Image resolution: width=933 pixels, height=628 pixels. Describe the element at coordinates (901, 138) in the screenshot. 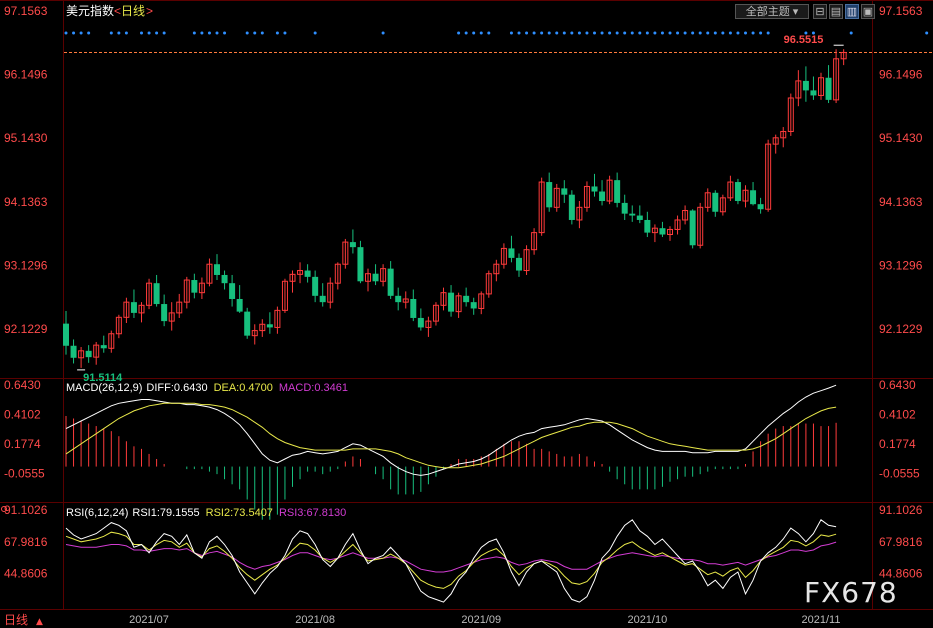

I see `price-tick-right: 95.1430` at that location.